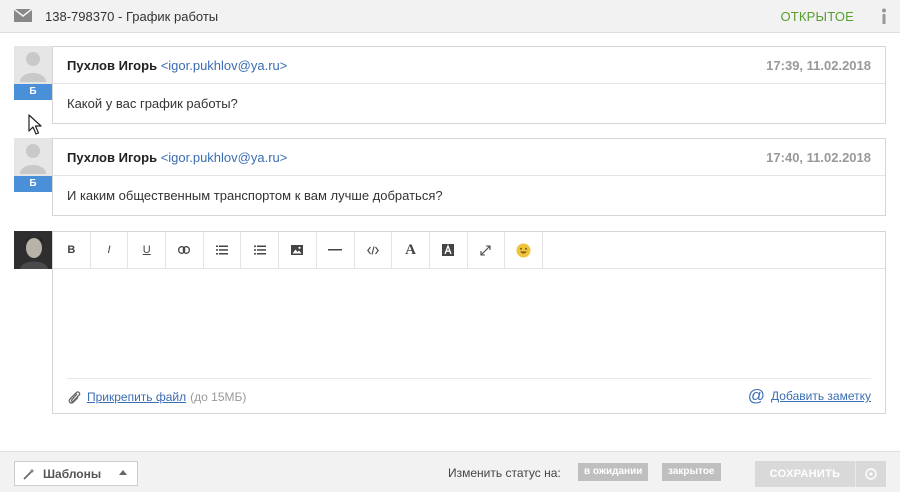 The height and width of the screenshot is (492, 900). I want to click on info-icon, so click(884, 16).